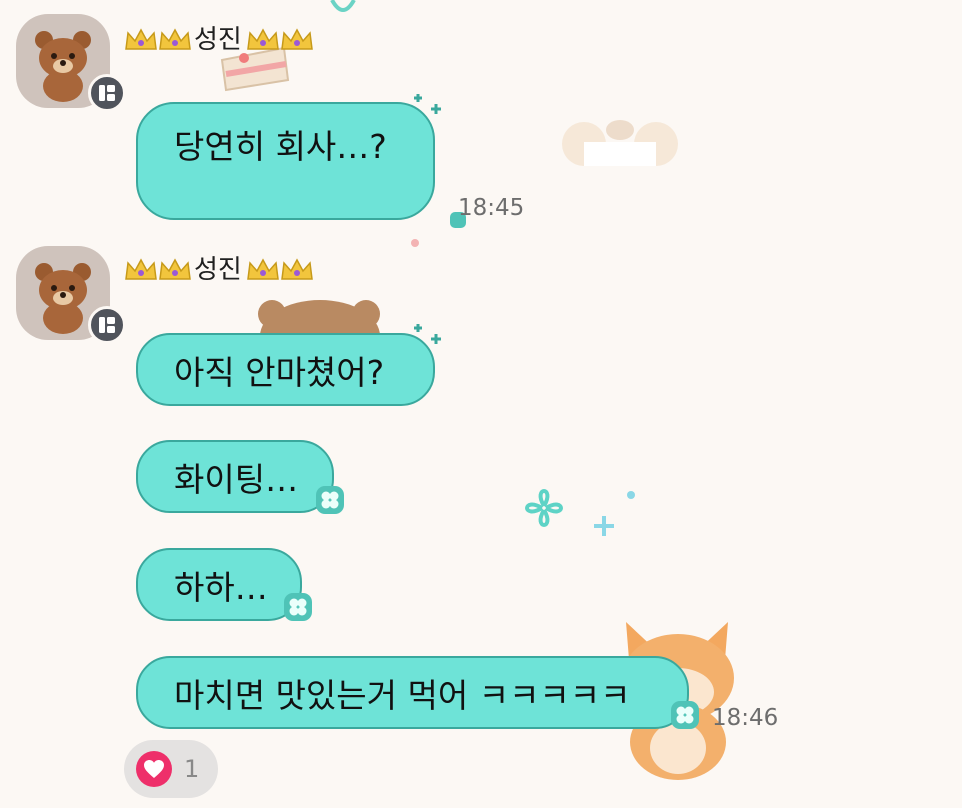 The height and width of the screenshot is (808, 962). I want to click on timestamp: 18:45, so click(491, 208).